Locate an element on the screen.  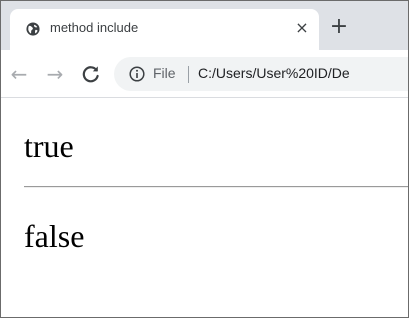
url-text: C:/Users/User%20ID/De is located at coordinates (274, 73).